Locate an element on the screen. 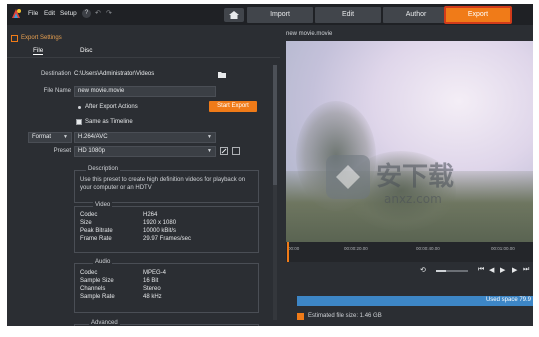  bullet-icon is located at coordinates (79, 107).